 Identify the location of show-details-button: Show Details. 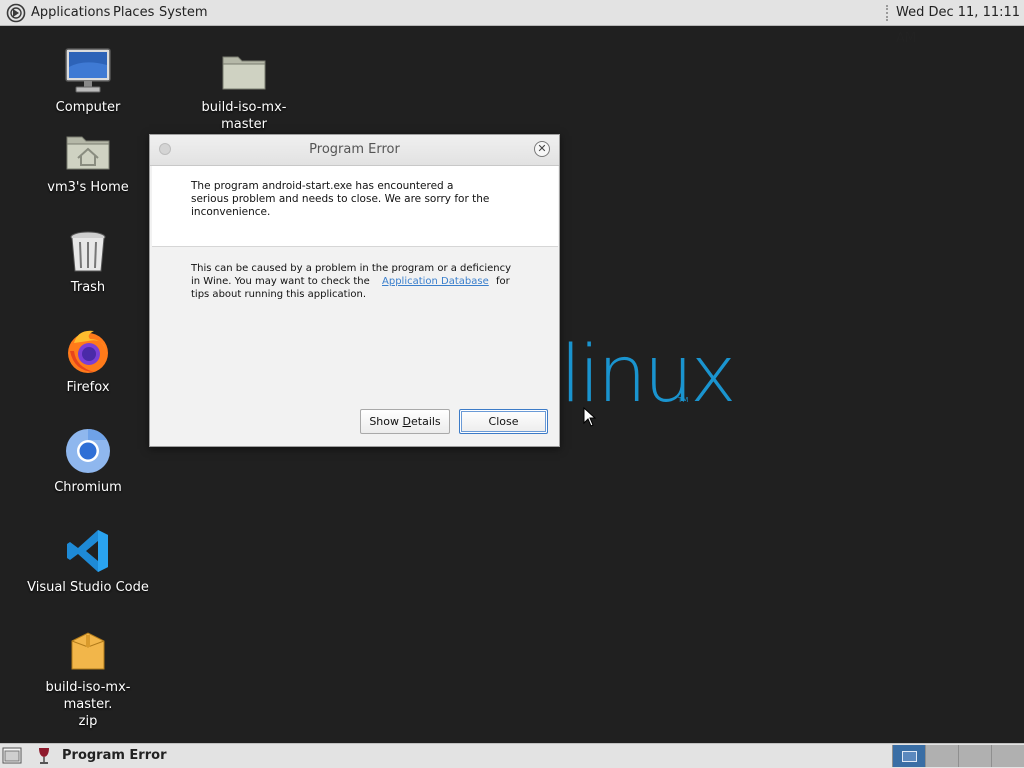
(405, 421).